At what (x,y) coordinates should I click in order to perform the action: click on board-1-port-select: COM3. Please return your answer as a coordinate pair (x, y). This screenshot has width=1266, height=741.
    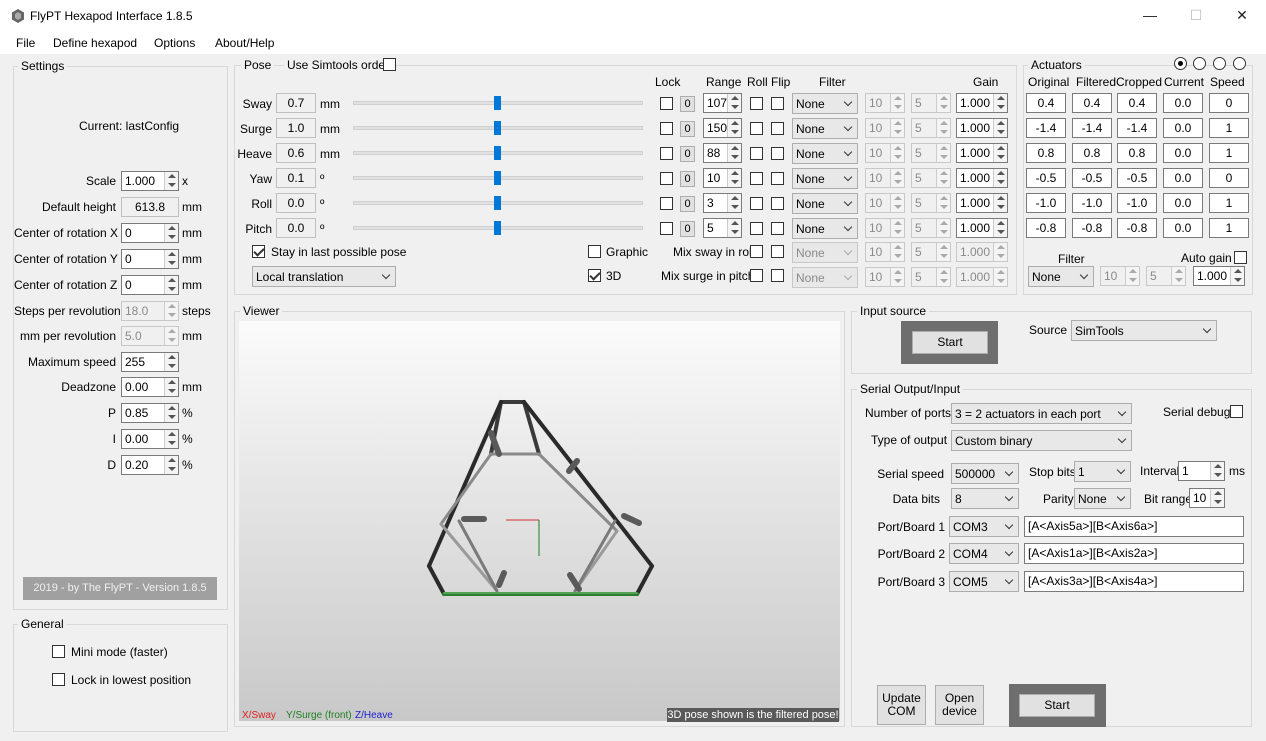
    Looking at the image, I should click on (984, 526).